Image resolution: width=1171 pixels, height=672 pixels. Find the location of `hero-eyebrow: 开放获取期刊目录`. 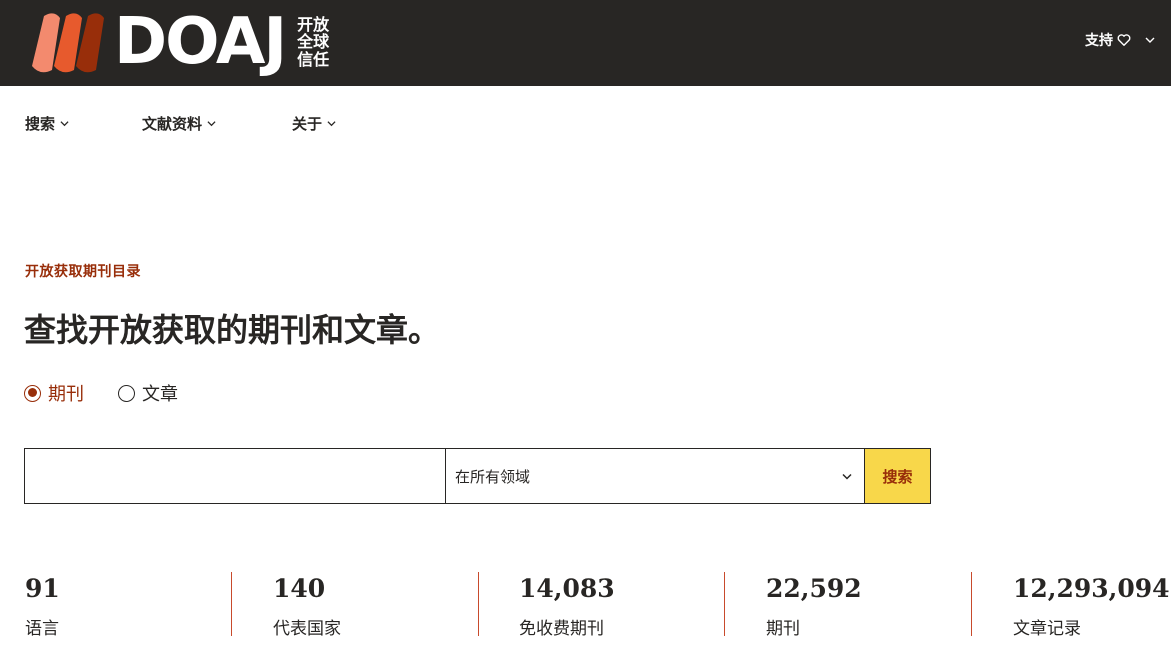

hero-eyebrow: 开放获取期刊目录 is located at coordinates (83, 272).